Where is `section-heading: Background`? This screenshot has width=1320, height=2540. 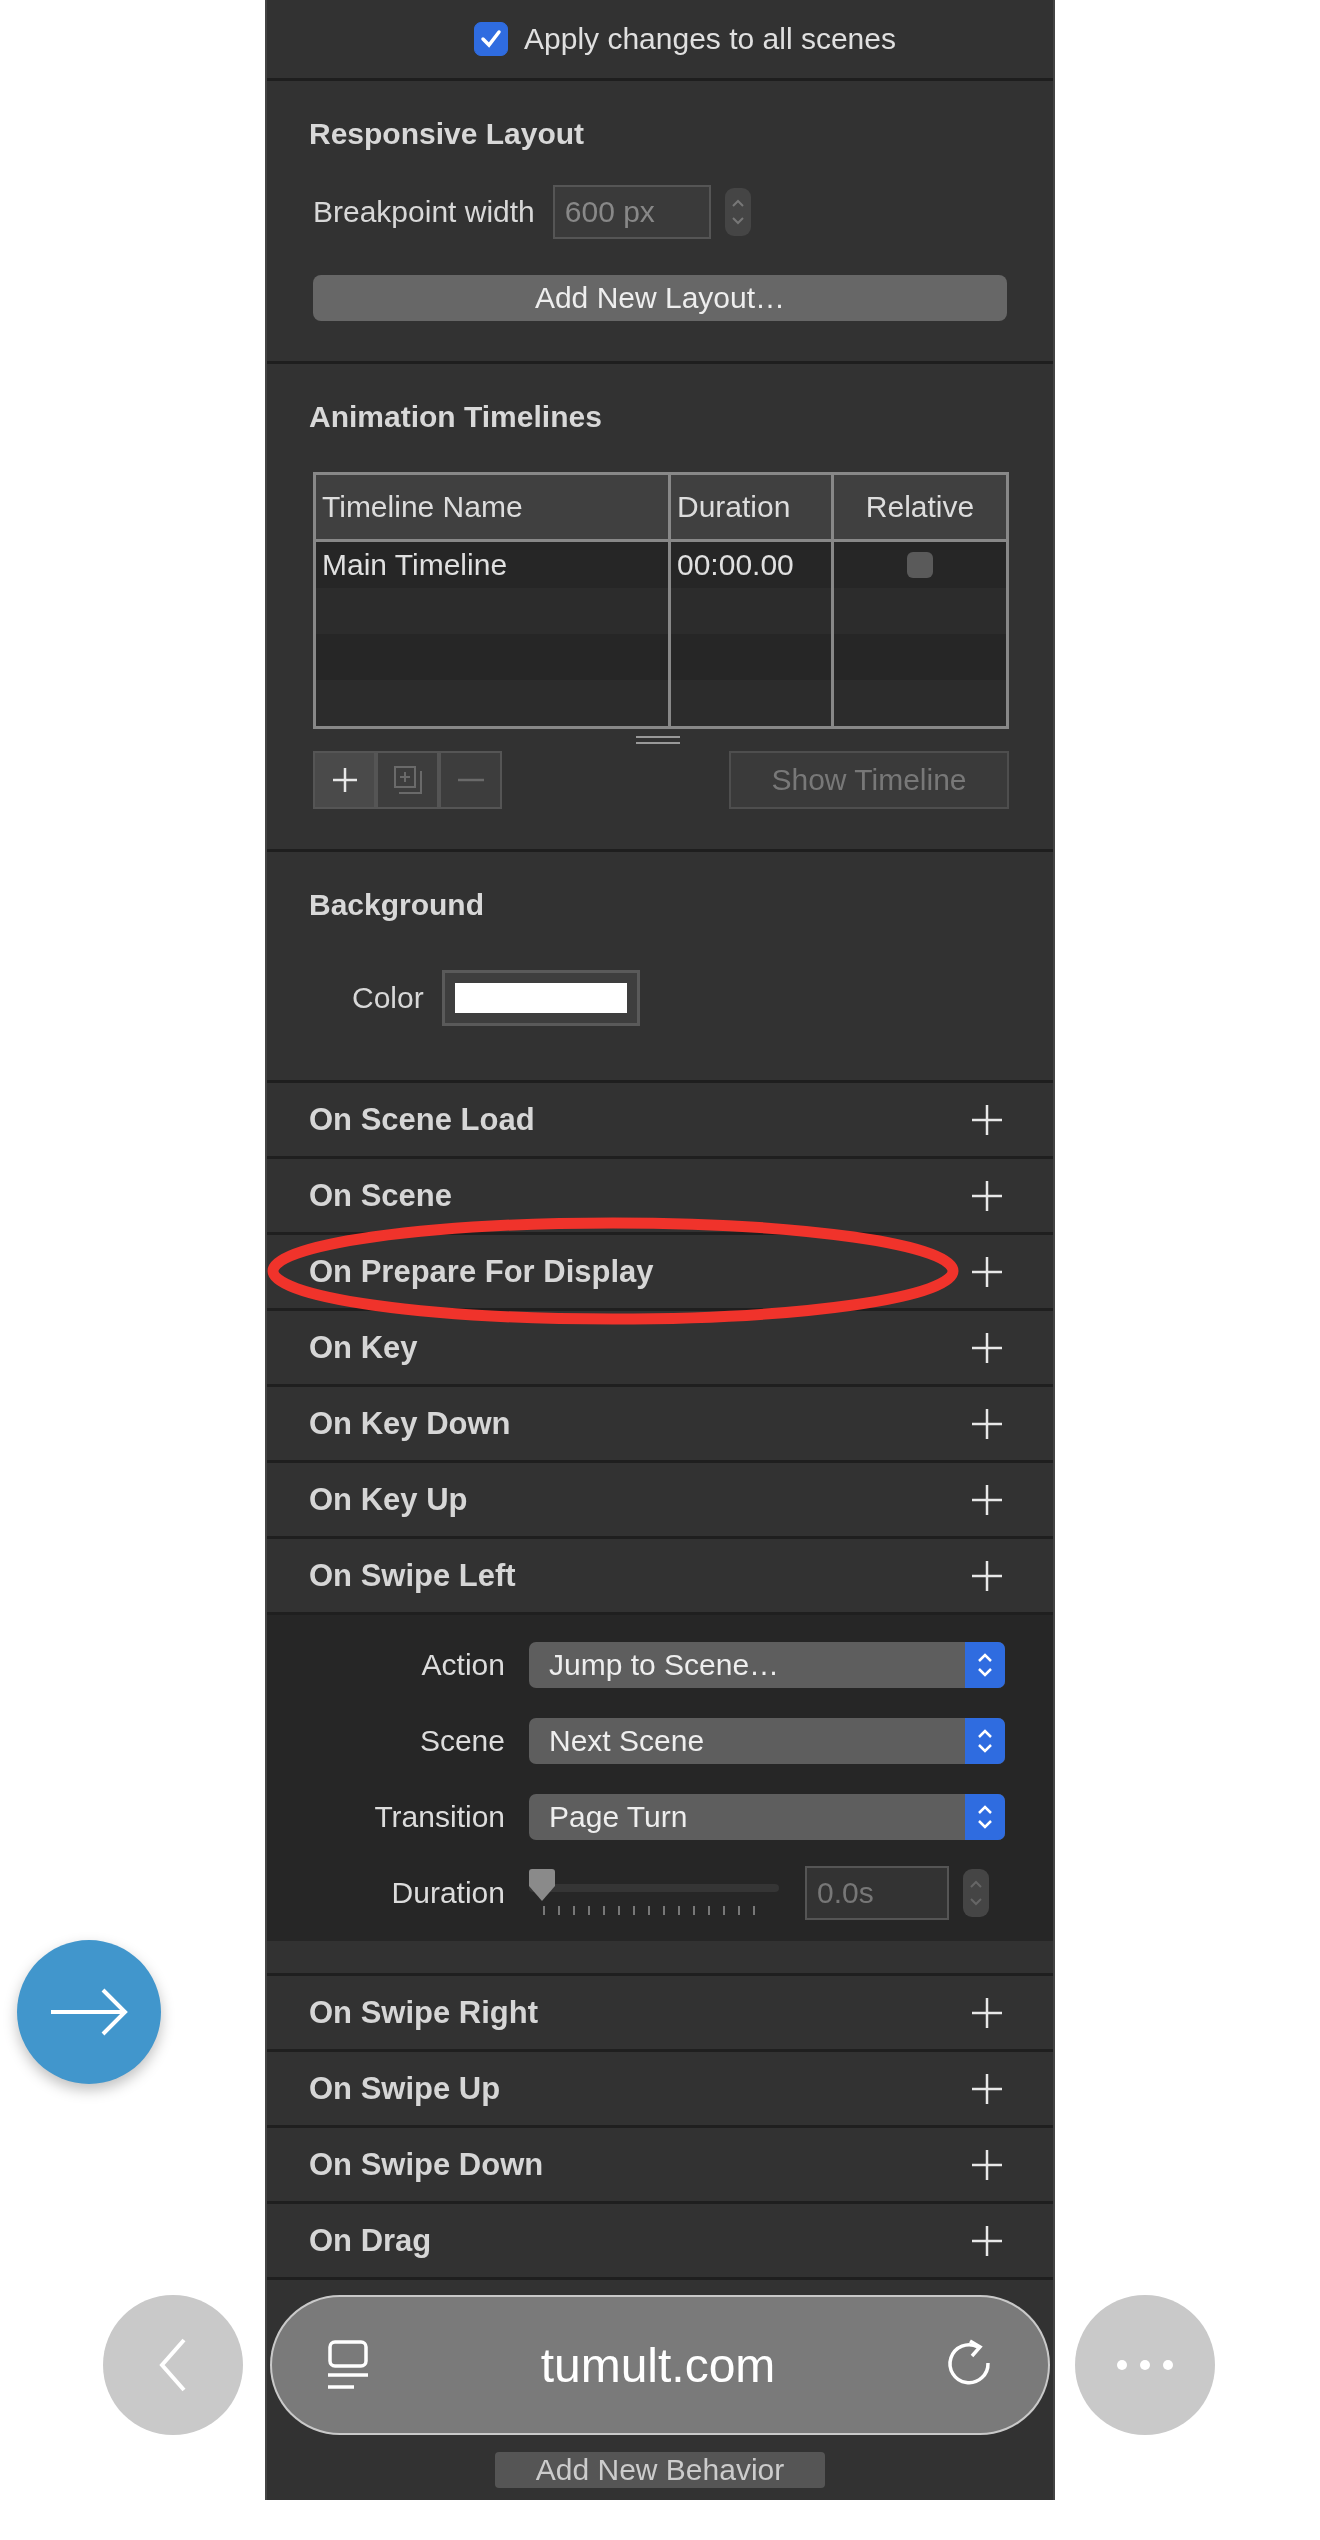
section-heading: Background is located at coordinates (397, 905).